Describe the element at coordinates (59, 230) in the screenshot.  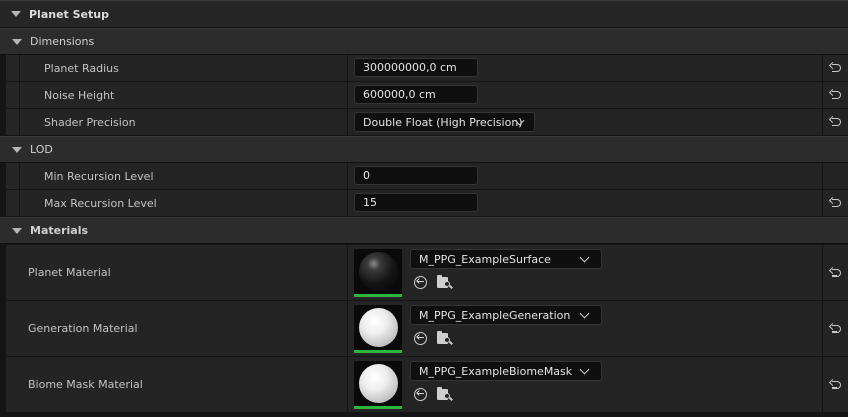
I see `category-title: Materials` at that location.